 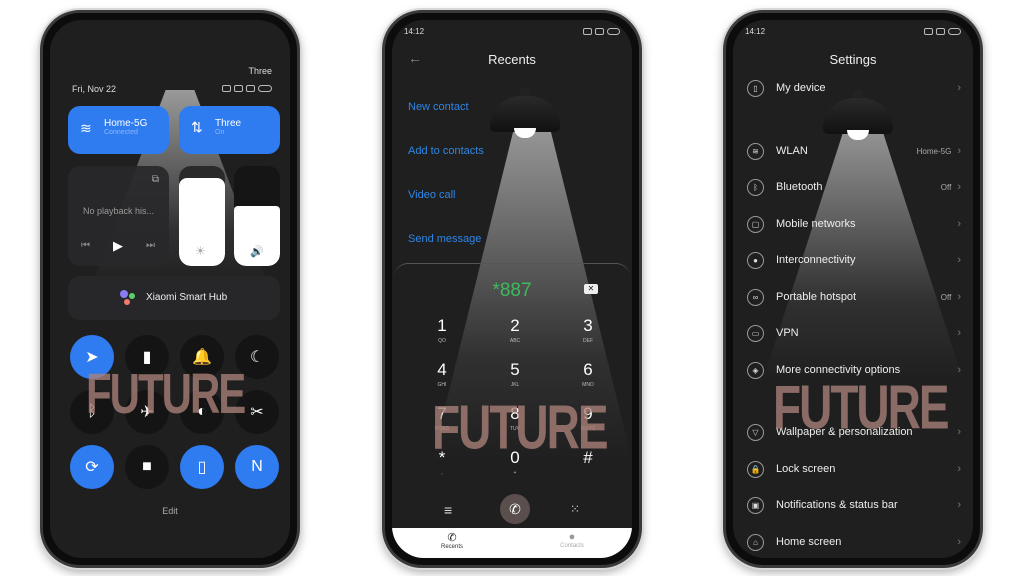 What do you see at coordinates (588, 341) in the screenshot?
I see `key-letters: DEF` at bounding box center [588, 341].